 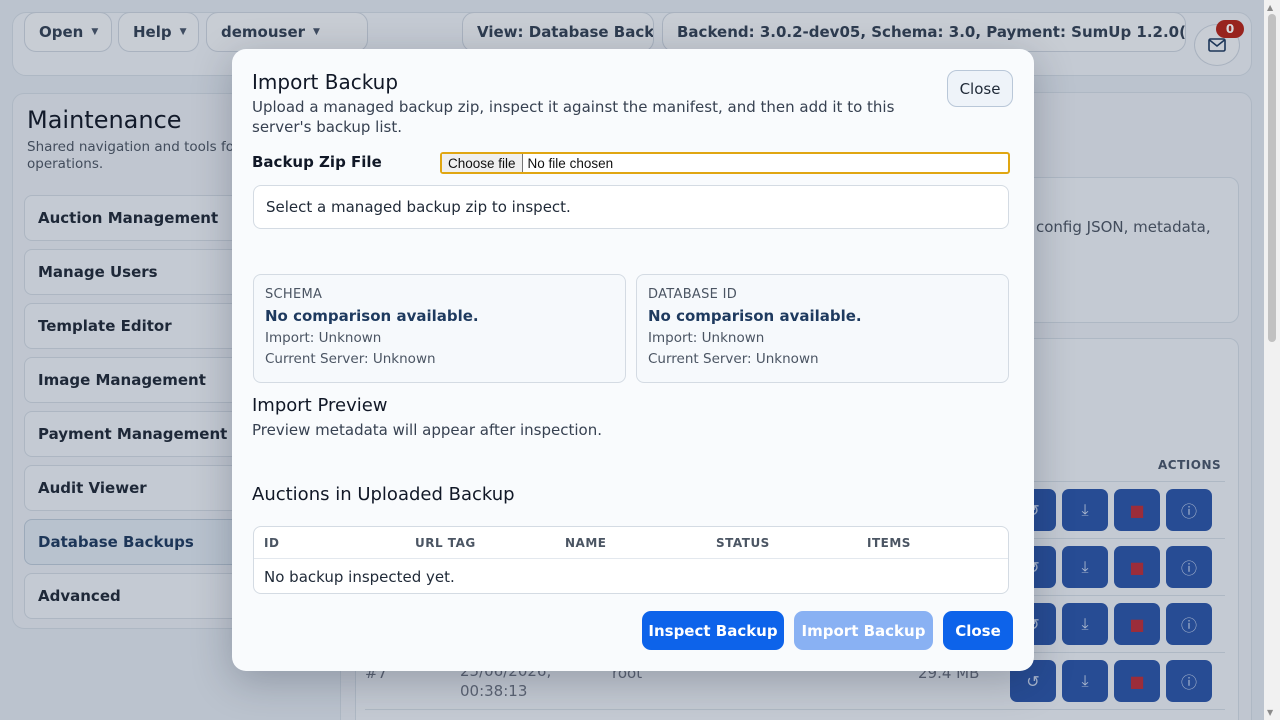 I want to click on import-preview-title: Import Preview, so click(x=320, y=405).